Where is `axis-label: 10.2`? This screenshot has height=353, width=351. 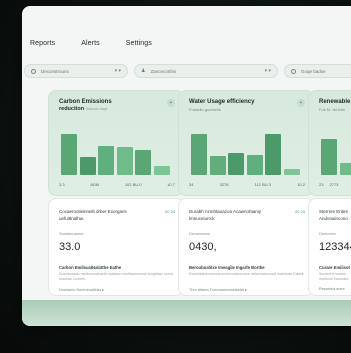
axis-label: 10.2 is located at coordinates (301, 184).